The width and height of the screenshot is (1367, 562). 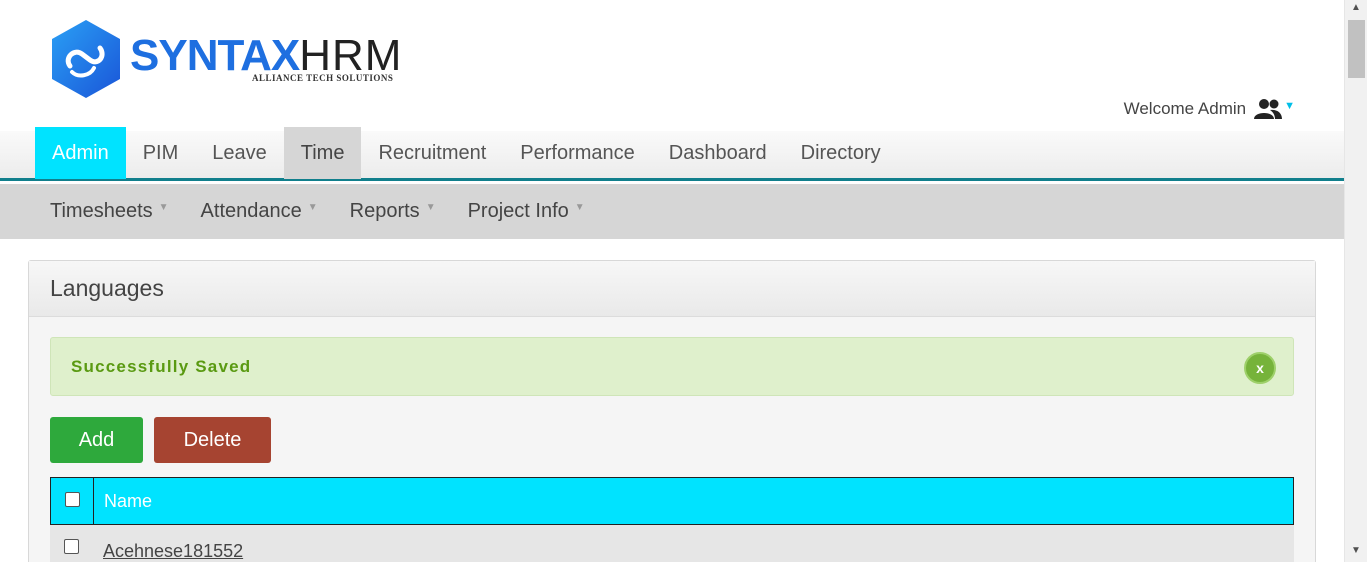 I want to click on users-icon, so click(x=1268, y=109).